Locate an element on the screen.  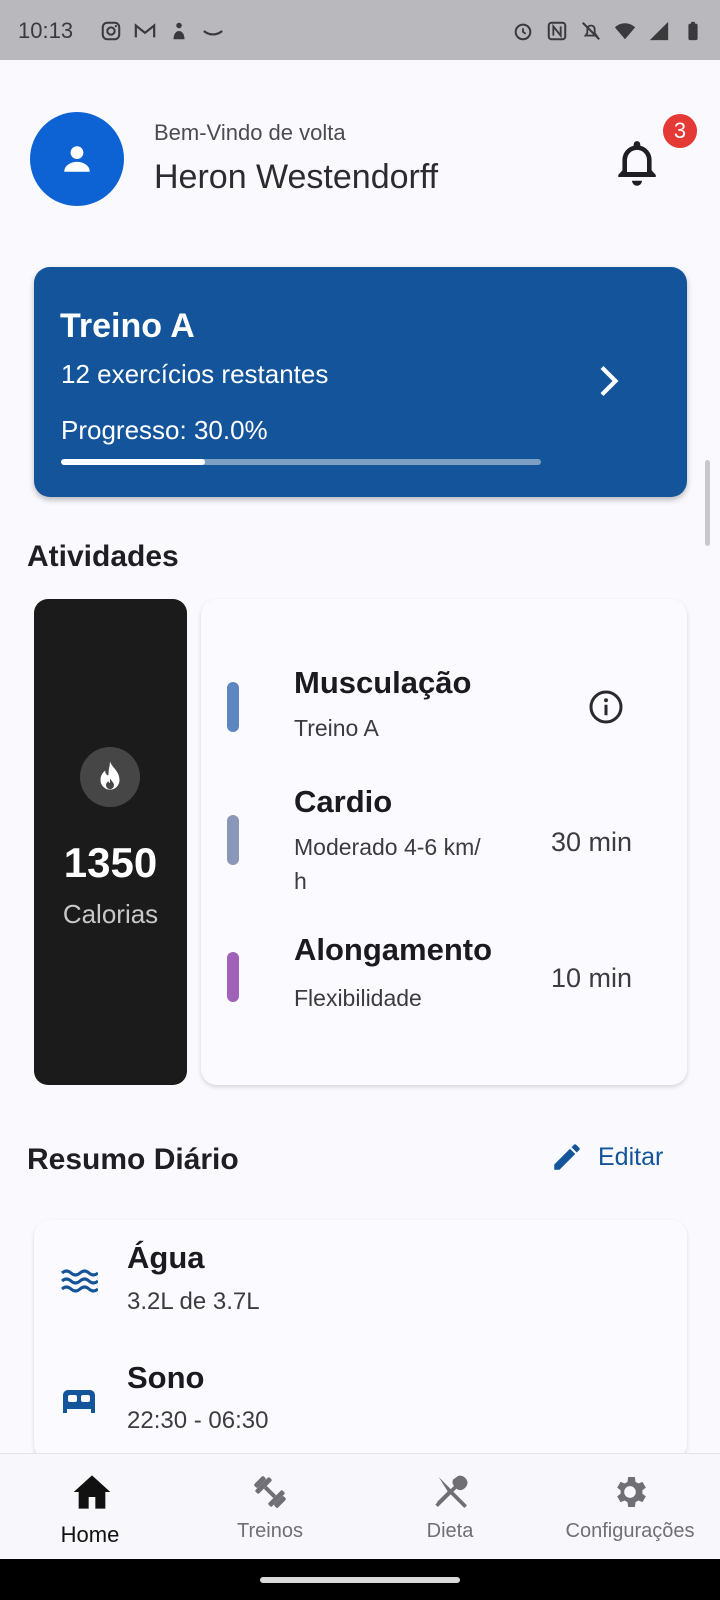
instagram-icon is located at coordinates (111, 31).